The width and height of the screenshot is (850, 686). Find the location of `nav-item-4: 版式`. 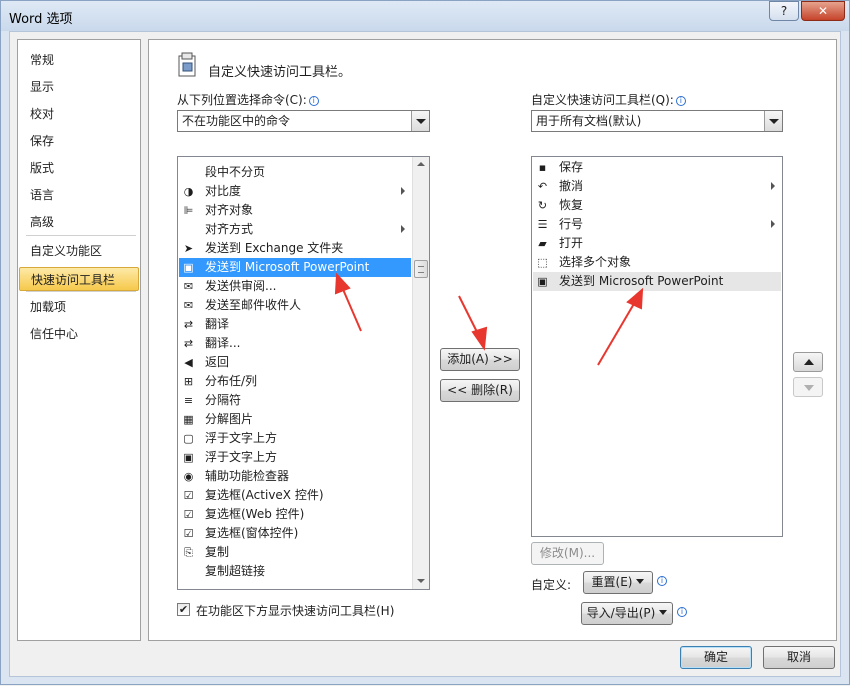

nav-item-4: 版式 is located at coordinates (79, 168).